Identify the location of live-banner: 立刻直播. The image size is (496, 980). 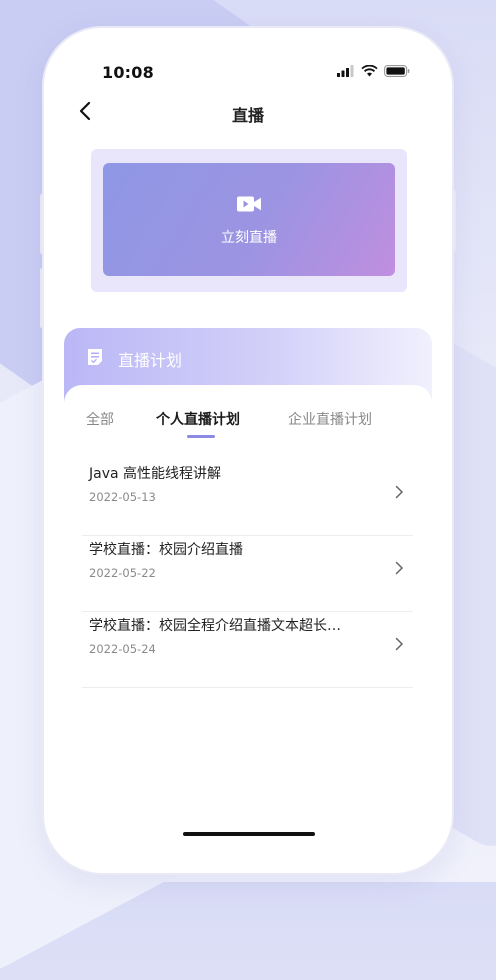
(249, 220).